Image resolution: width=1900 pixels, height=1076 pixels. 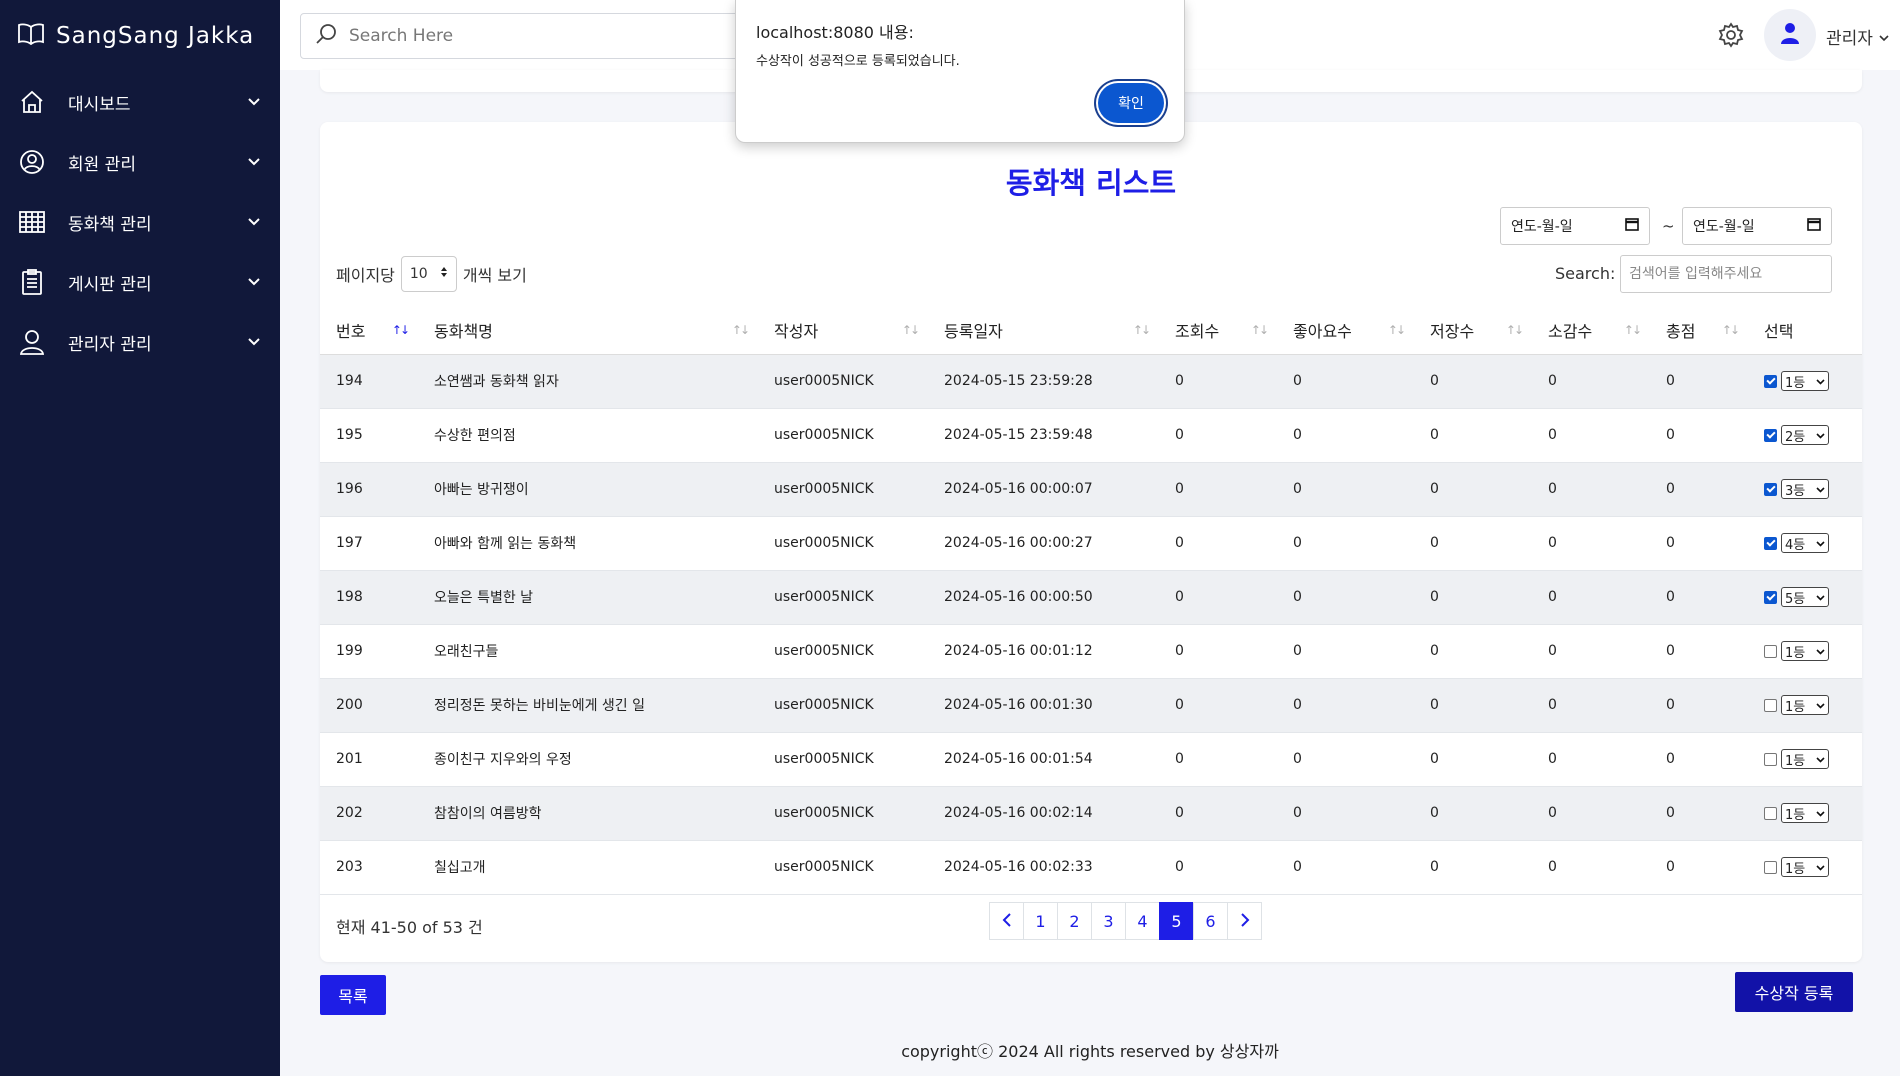 What do you see at coordinates (140, 102) in the screenshot?
I see `sidebar-item-dashboard: 대시보드` at bounding box center [140, 102].